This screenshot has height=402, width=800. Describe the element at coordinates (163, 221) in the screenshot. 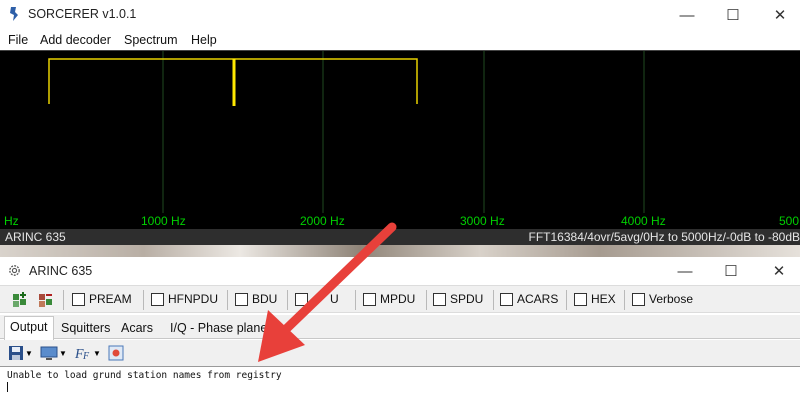

I see `freq-label-1000: 1000 Hz` at that location.